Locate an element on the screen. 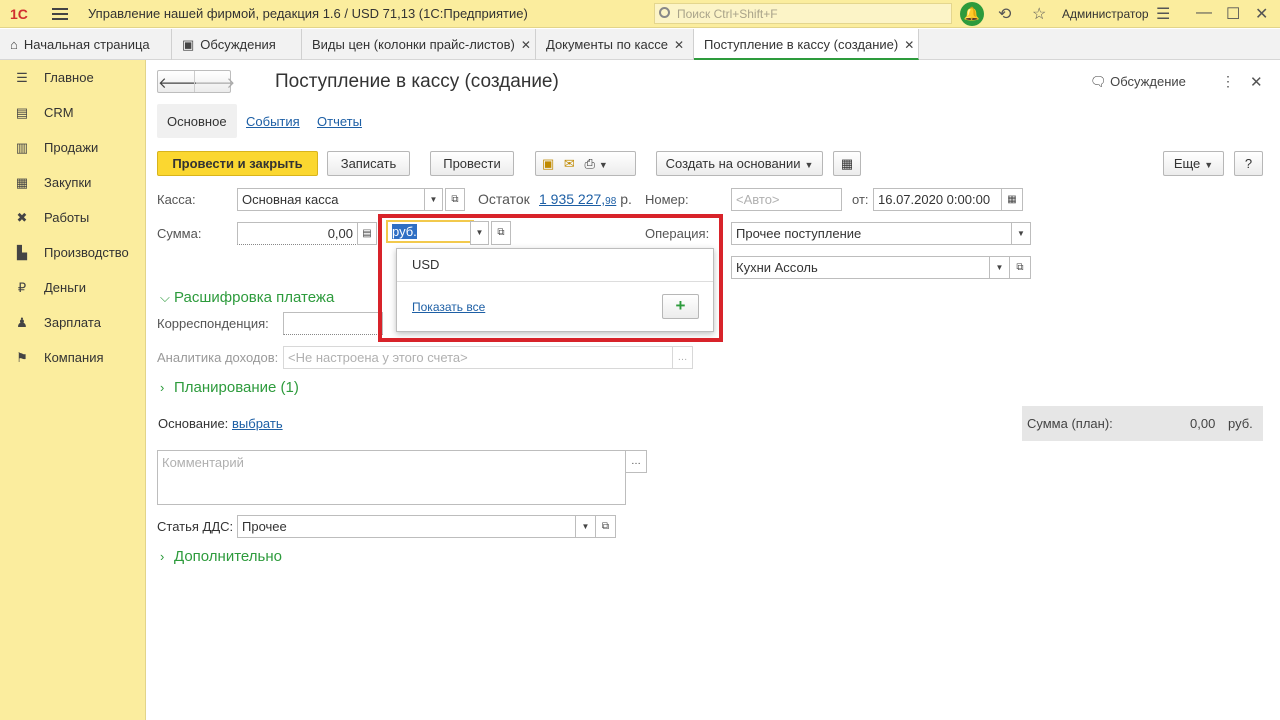 The height and width of the screenshot is (720, 1280). history-icon: ⟲ is located at coordinates (1004, 14).